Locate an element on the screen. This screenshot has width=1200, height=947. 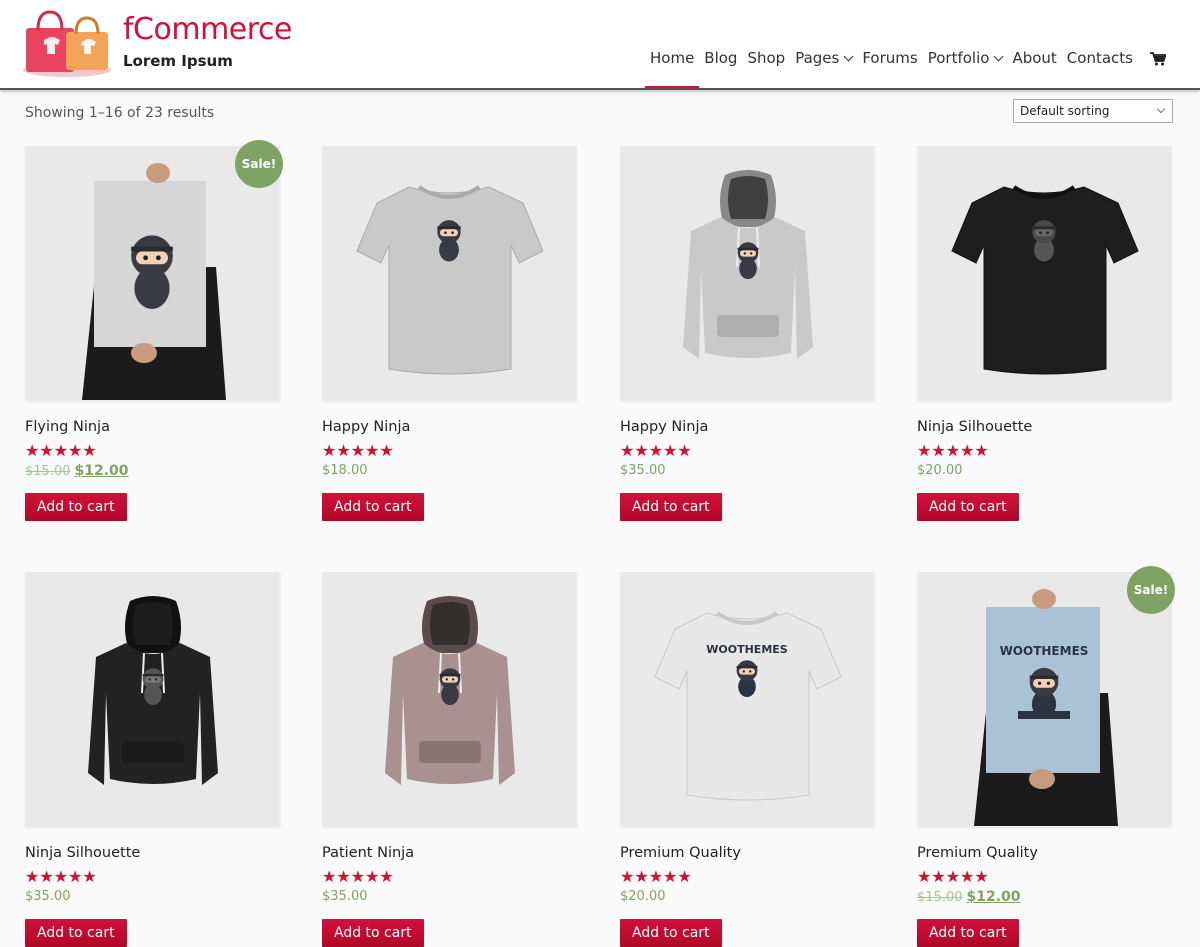
nav-item-portfolio: Portfolio is located at coordinates (965, 68).